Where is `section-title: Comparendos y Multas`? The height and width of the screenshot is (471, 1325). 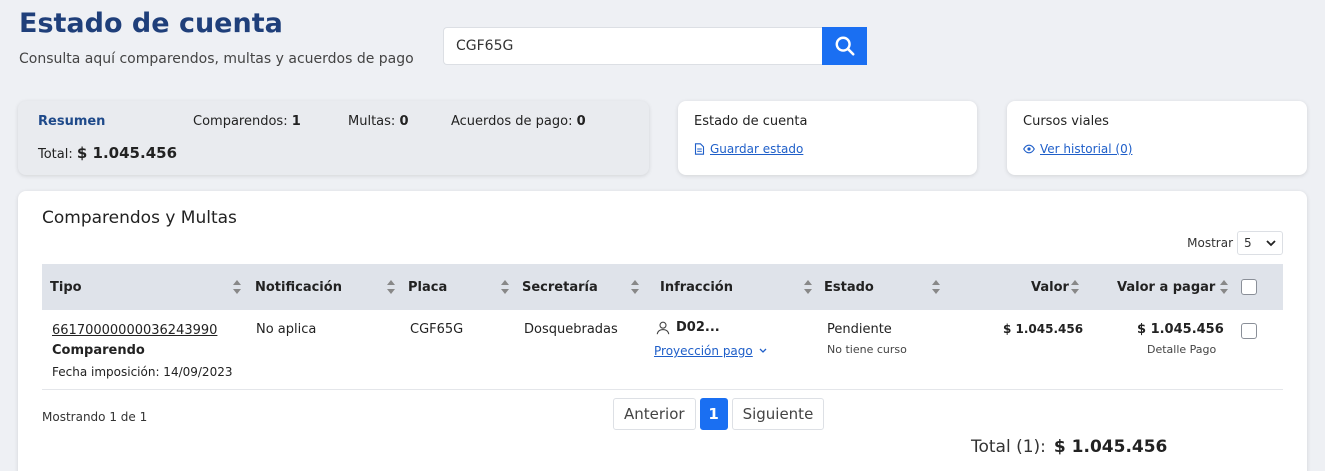 section-title: Comparendos y Multas is located at coordinates (139, 218).